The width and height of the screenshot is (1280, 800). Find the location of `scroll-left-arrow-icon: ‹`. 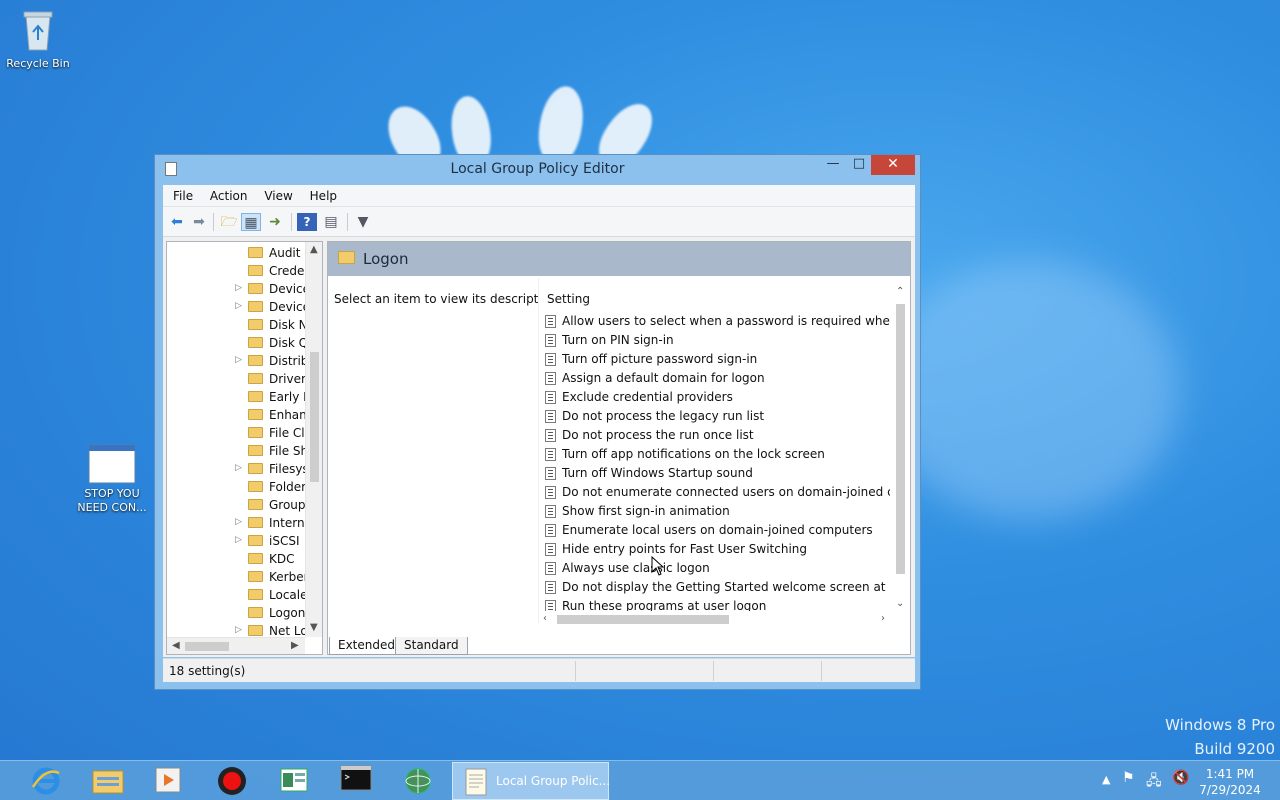

scroll-left-arrow-icon: ‹ is located at coordinates (545, 618).